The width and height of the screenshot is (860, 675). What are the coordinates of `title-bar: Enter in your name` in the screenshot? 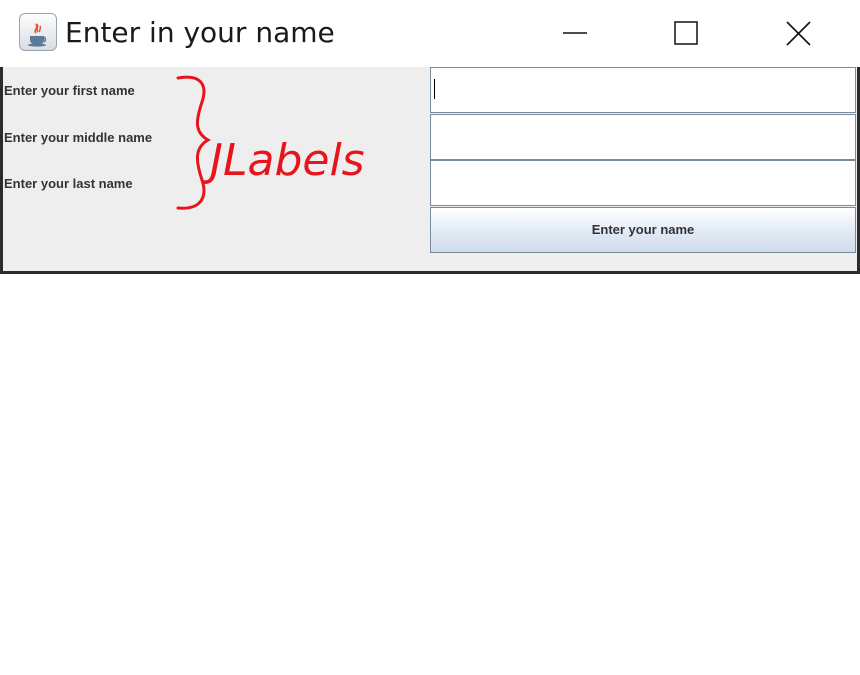 It's located at (430, 33).